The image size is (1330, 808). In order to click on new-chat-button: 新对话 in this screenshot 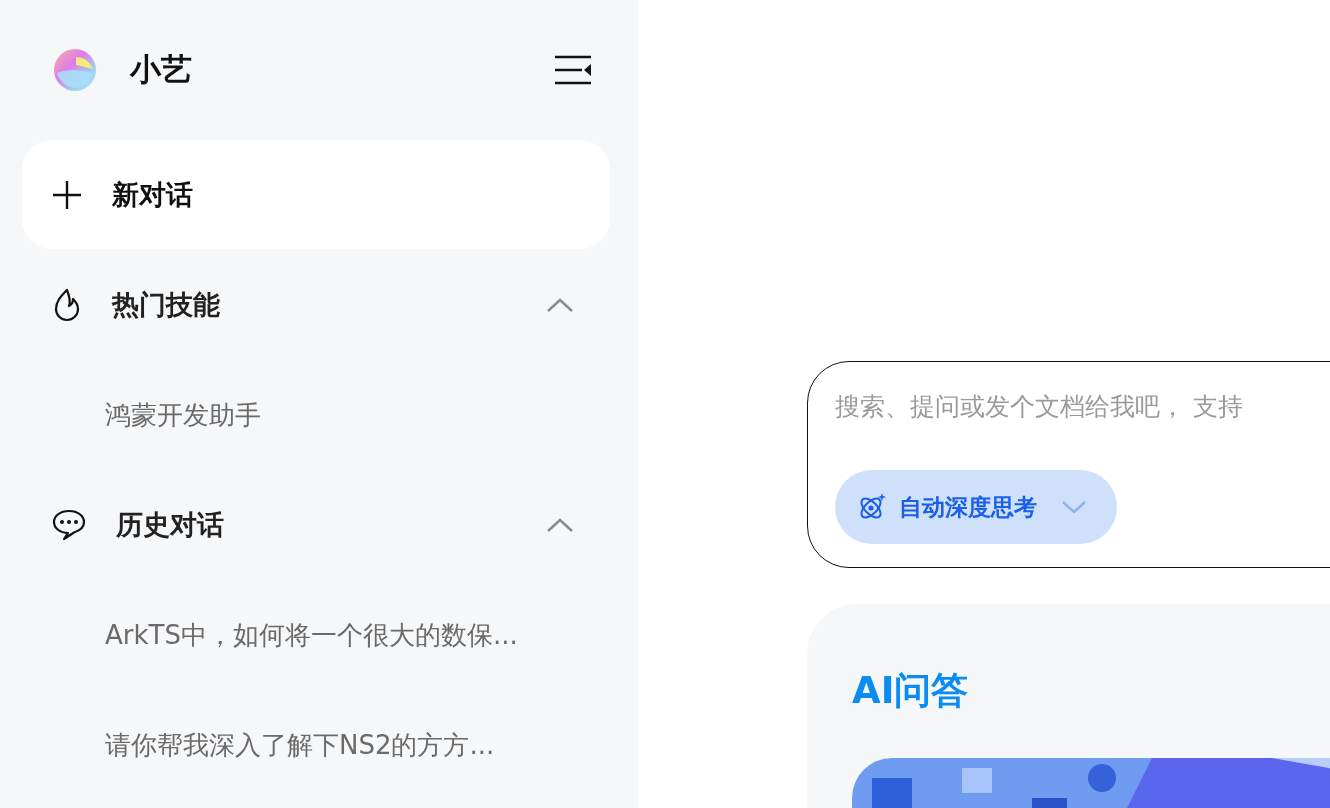, I will do `click(316, 194)`.